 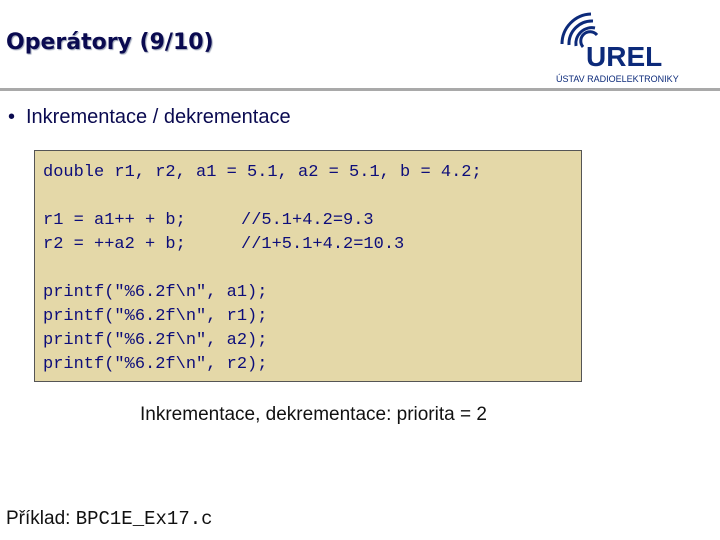 What do you see at coordinates (307, 220) in the screenshot?
I see `code-comment-1: //5.1+4.2=9.3` at bounding box center [307, 220].